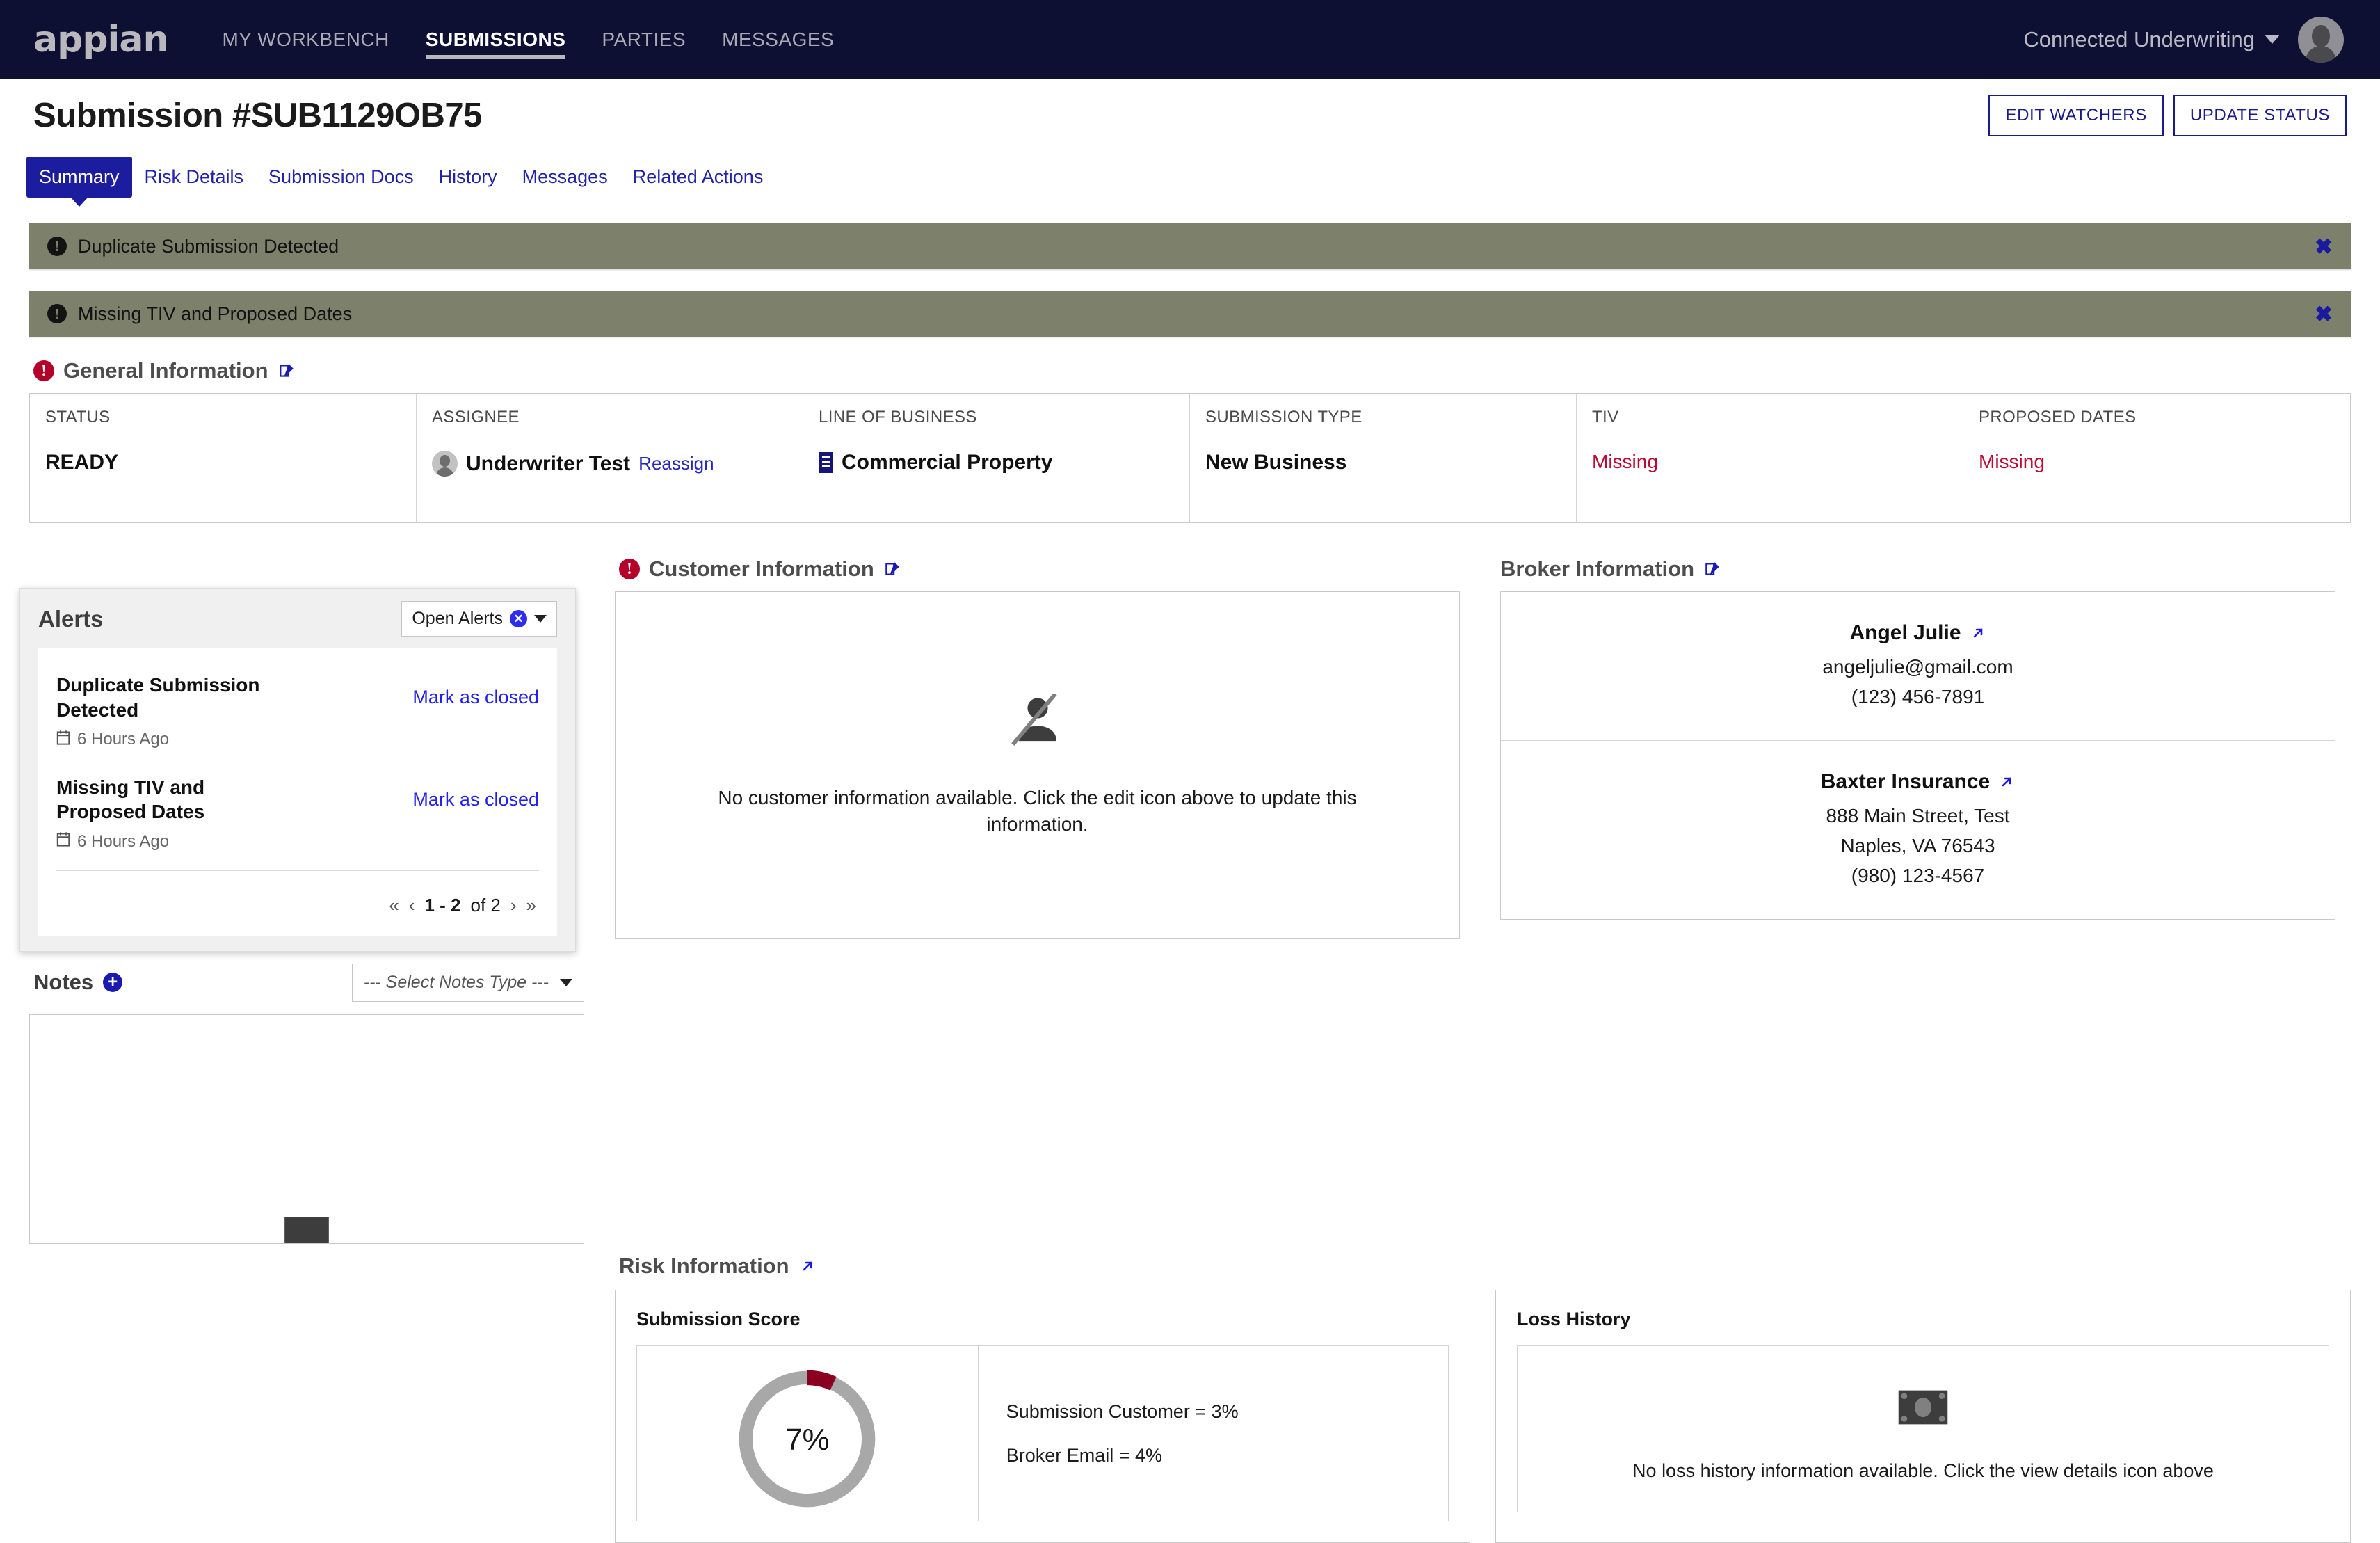  I want to click on broker-company-name: Baxter Insurance, so click(1905, 781).